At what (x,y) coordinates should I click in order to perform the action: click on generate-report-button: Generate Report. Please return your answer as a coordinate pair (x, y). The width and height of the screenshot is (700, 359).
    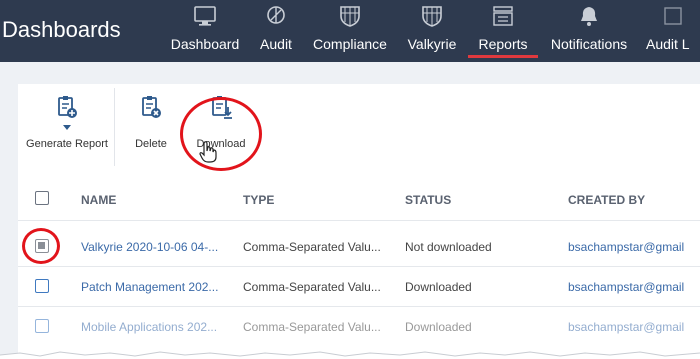
    Looking at the image, I should click on (67, 125).